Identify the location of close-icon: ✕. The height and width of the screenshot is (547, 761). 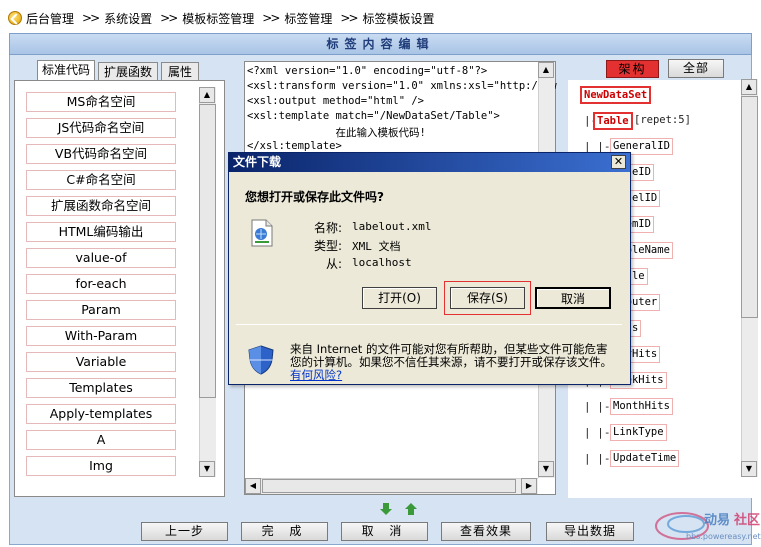
(618, 162).